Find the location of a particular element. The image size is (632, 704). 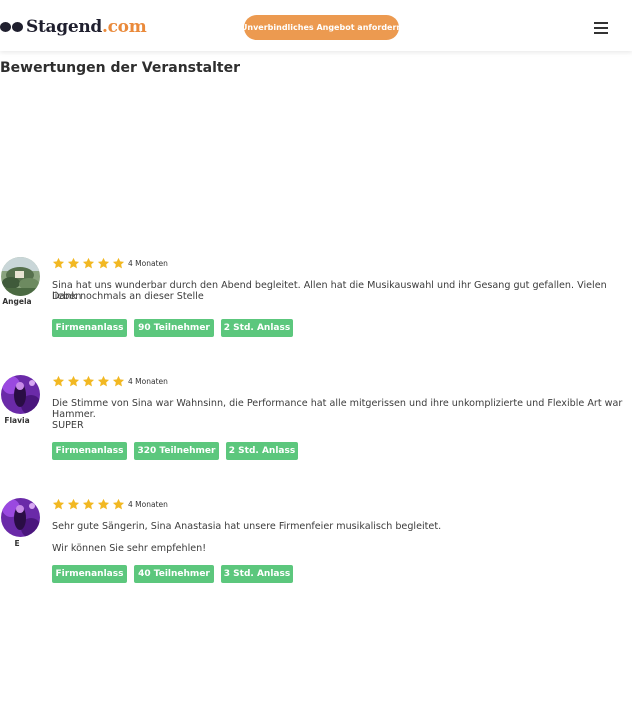

tag-duration: 3 Std. Anlass is located at coordinates (257, 574).